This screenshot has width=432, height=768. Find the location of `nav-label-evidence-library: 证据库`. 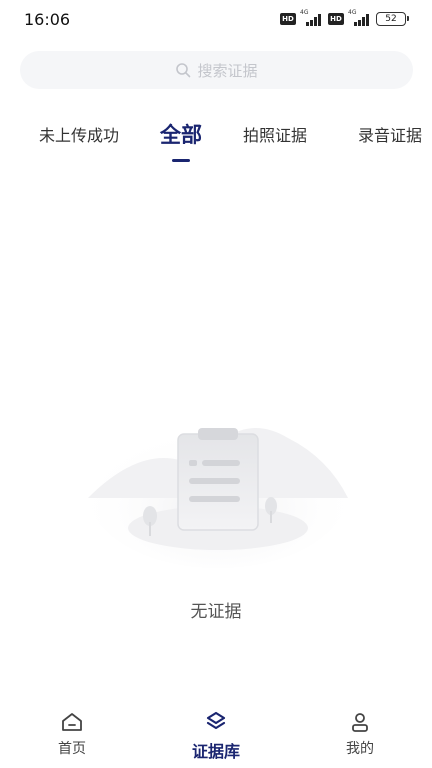

nav-label-evidence-library: 证据库 is located at coordinates (215, 751).